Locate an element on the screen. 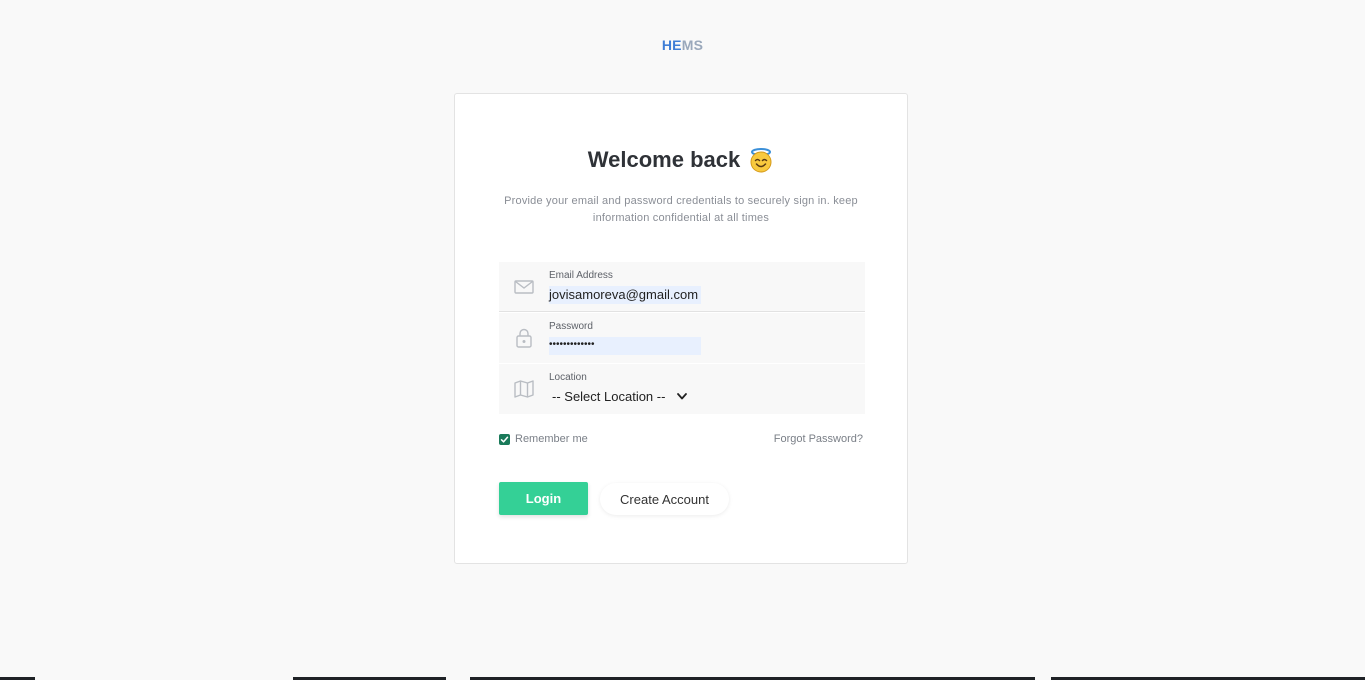 The image size is (1365, 680). location-label: Location is located at coordinates (568, 377).